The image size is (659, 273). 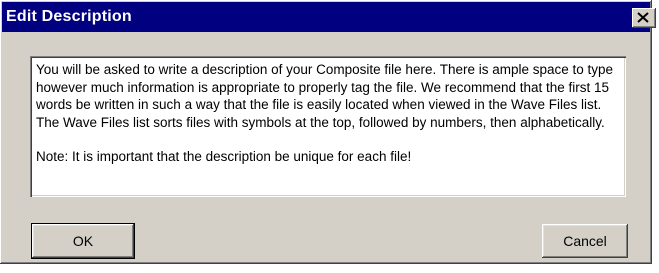 I want to click on close-button, so click(x=644, y=18).